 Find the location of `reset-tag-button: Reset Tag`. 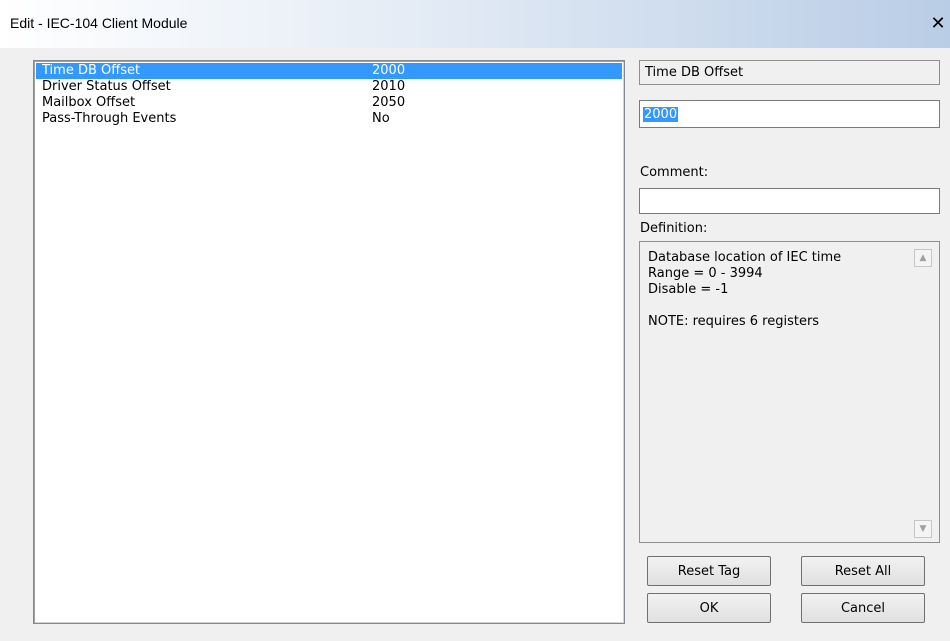

reset-tag-button: Reset Tag is located at coordinates (709, 571).